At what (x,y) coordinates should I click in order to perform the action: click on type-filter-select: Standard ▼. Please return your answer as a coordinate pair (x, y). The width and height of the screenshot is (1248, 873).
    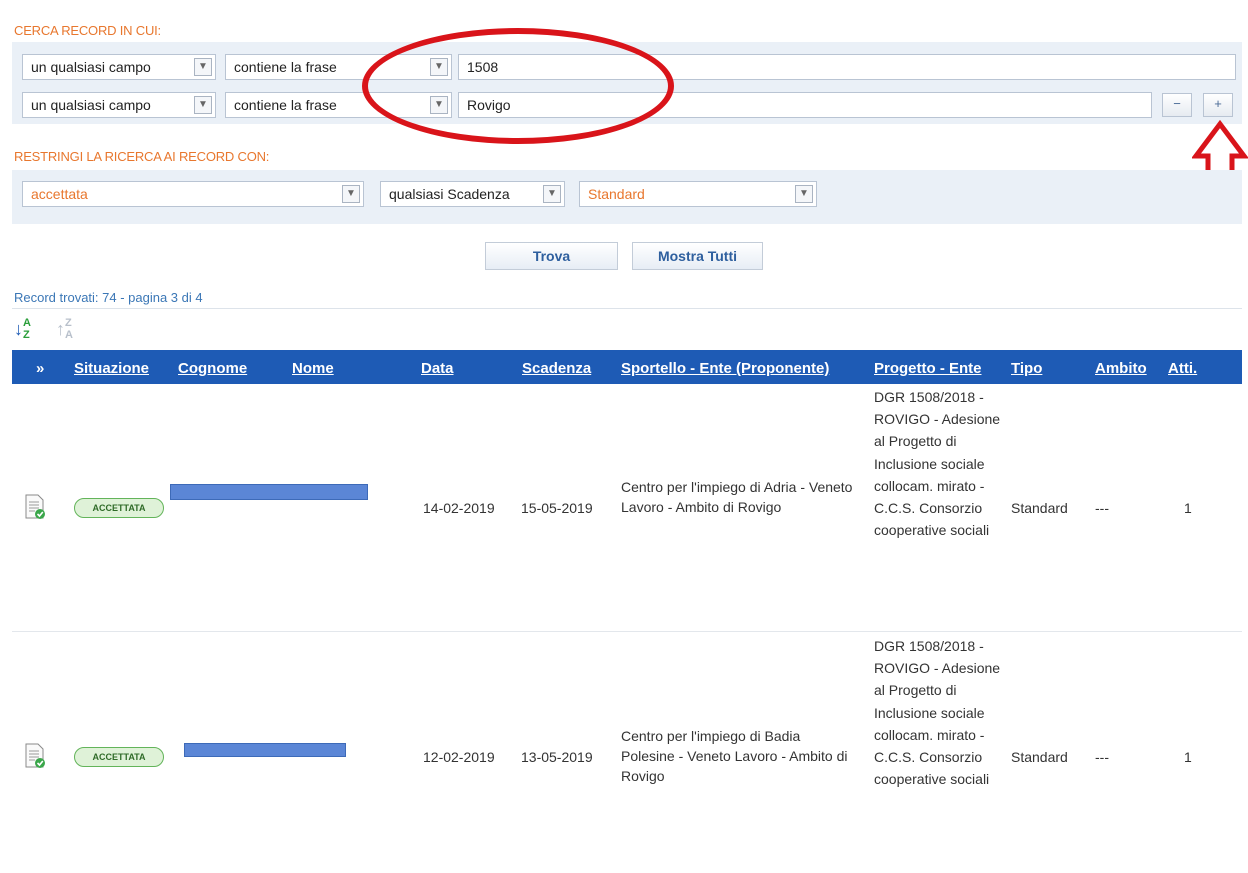
    Looking at the image, I should click on (698, 194).